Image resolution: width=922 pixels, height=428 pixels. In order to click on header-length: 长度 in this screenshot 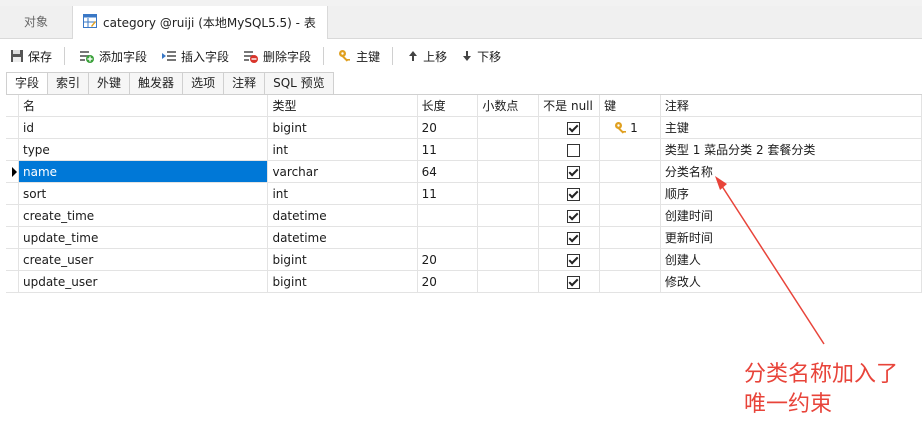, I will do `click(448, 106)`.